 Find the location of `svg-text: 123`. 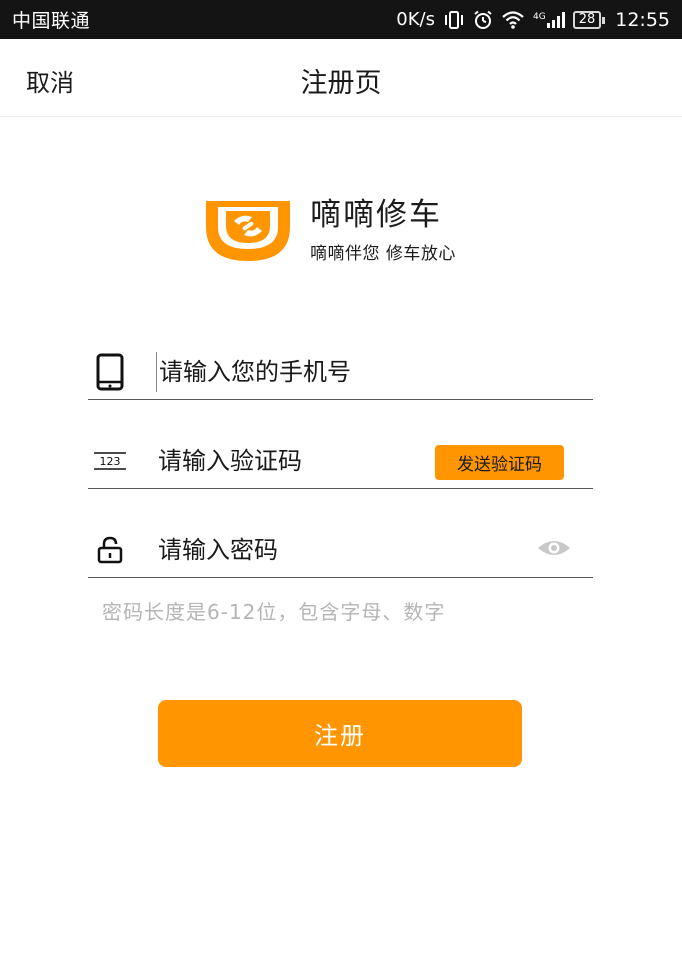

svg-text: 123 is located at coordinates (110, 461).